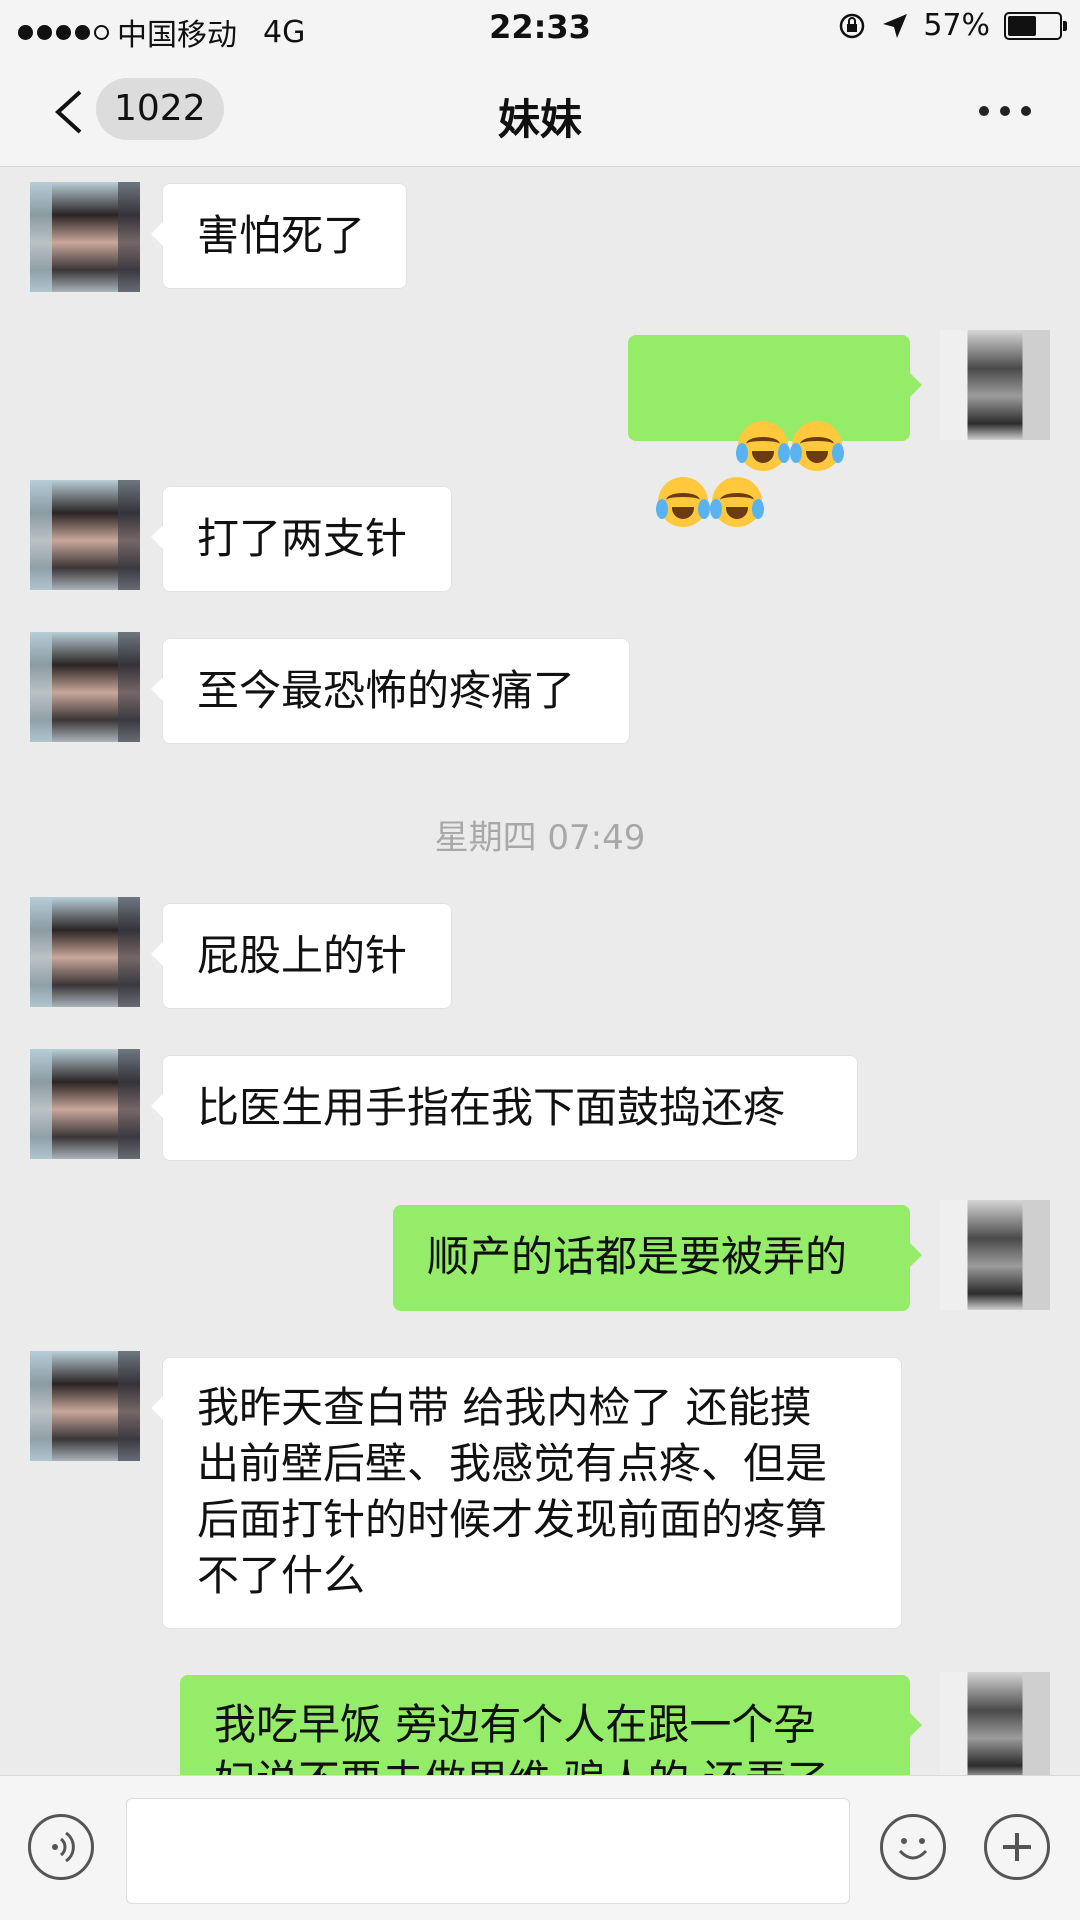 This screenshot has height=1920, width=1080. I want to click on battery-icon, so click(1035, 25).